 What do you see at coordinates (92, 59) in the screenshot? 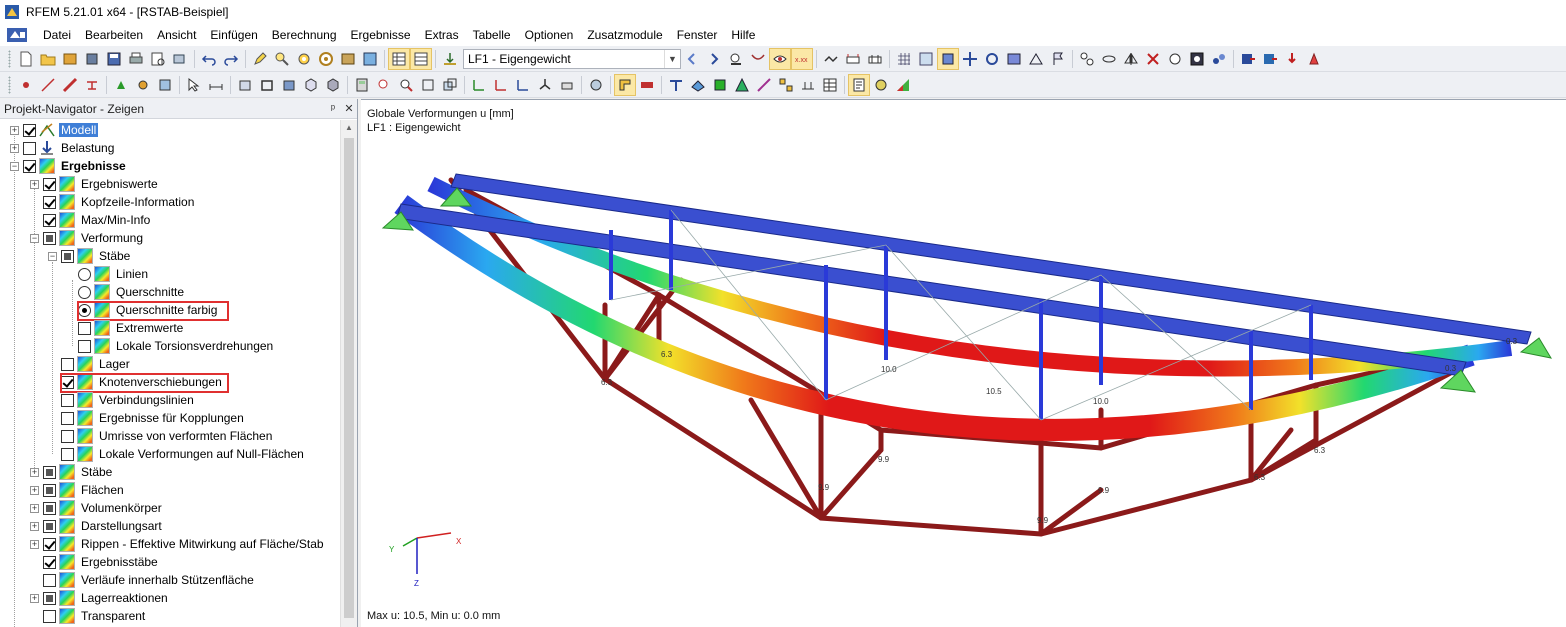
I see `block-icon` at bounding box center [92, 59].